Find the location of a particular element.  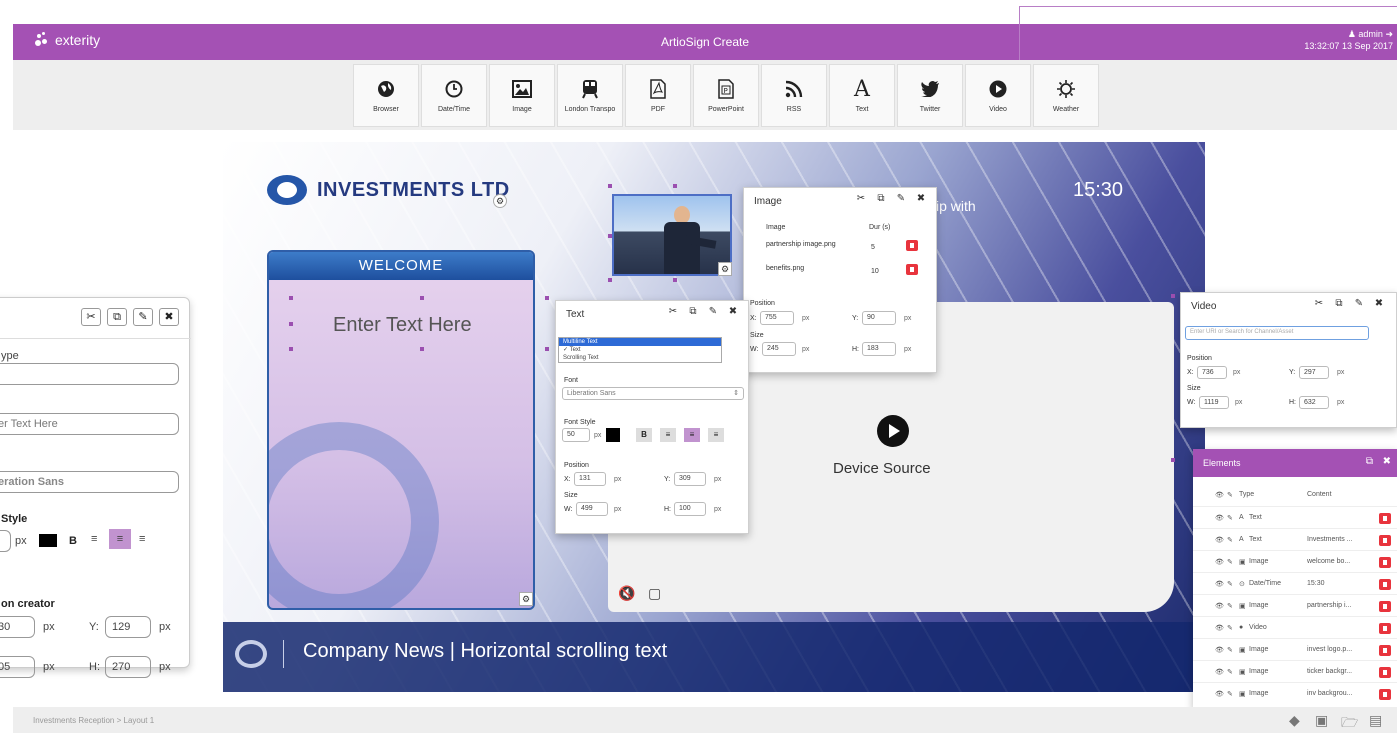

ticker-bar: Company News | Horizontal scrolling text is located at coordinates (714, 657).